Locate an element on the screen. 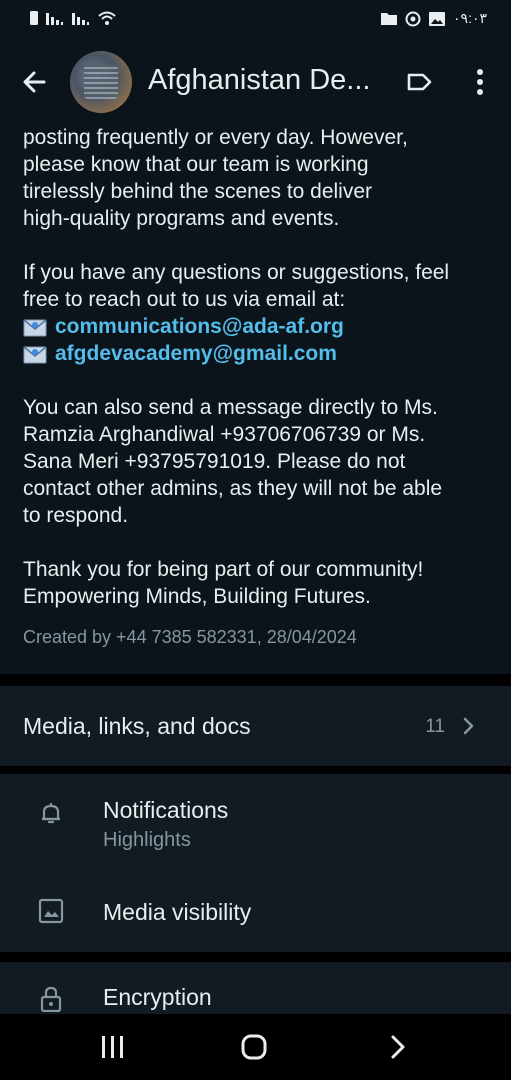 This screenshot has height=1080, width=511. home-icon is located at coordinates (254, 1047).